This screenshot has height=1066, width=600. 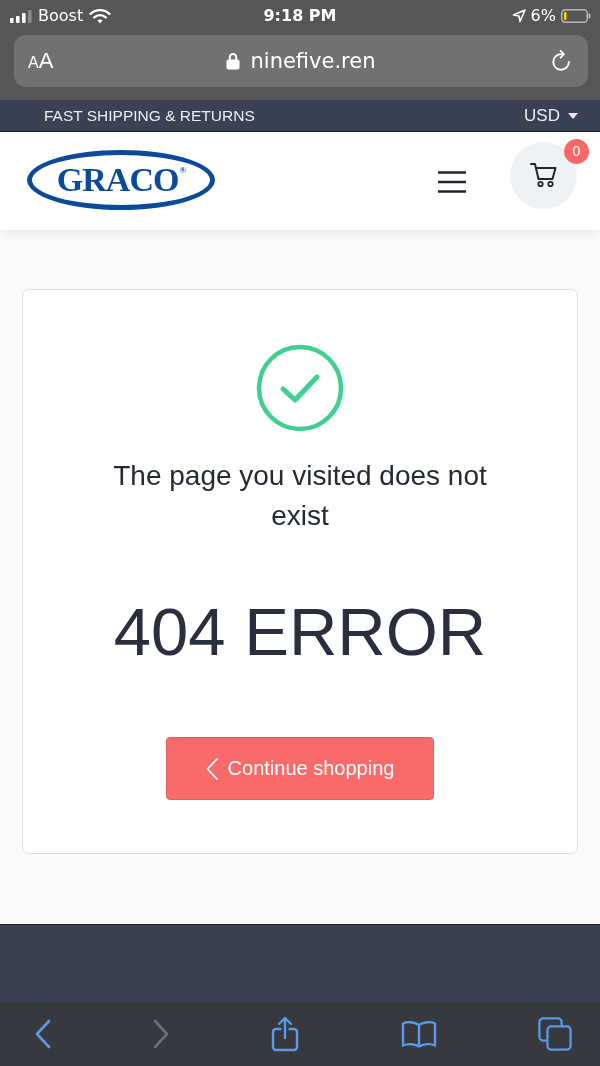 What do you see at coordinates (41, 61) in the screenshot?
I see `text-size-button: AA` at bounding box center [41, 61].